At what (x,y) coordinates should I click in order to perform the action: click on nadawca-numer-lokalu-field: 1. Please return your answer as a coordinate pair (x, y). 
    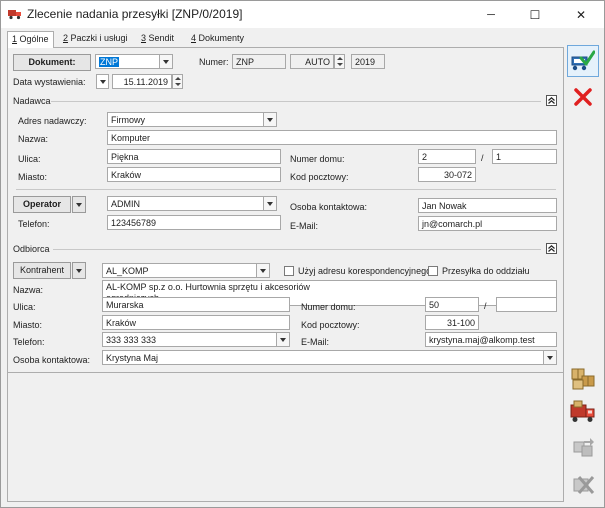
    Looking at the image, I should click on (524, 156).